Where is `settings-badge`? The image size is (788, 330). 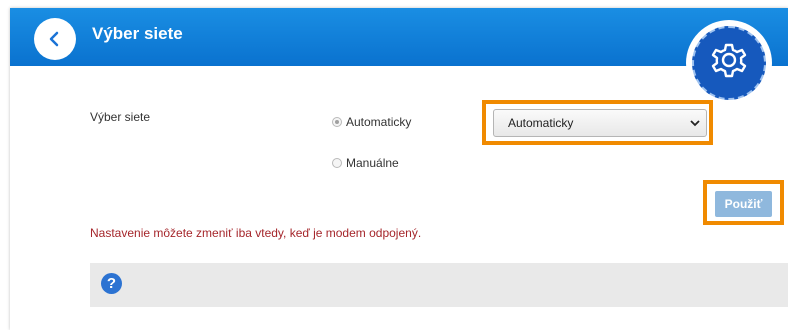 settings-badge is located at coordinates (729, 63).